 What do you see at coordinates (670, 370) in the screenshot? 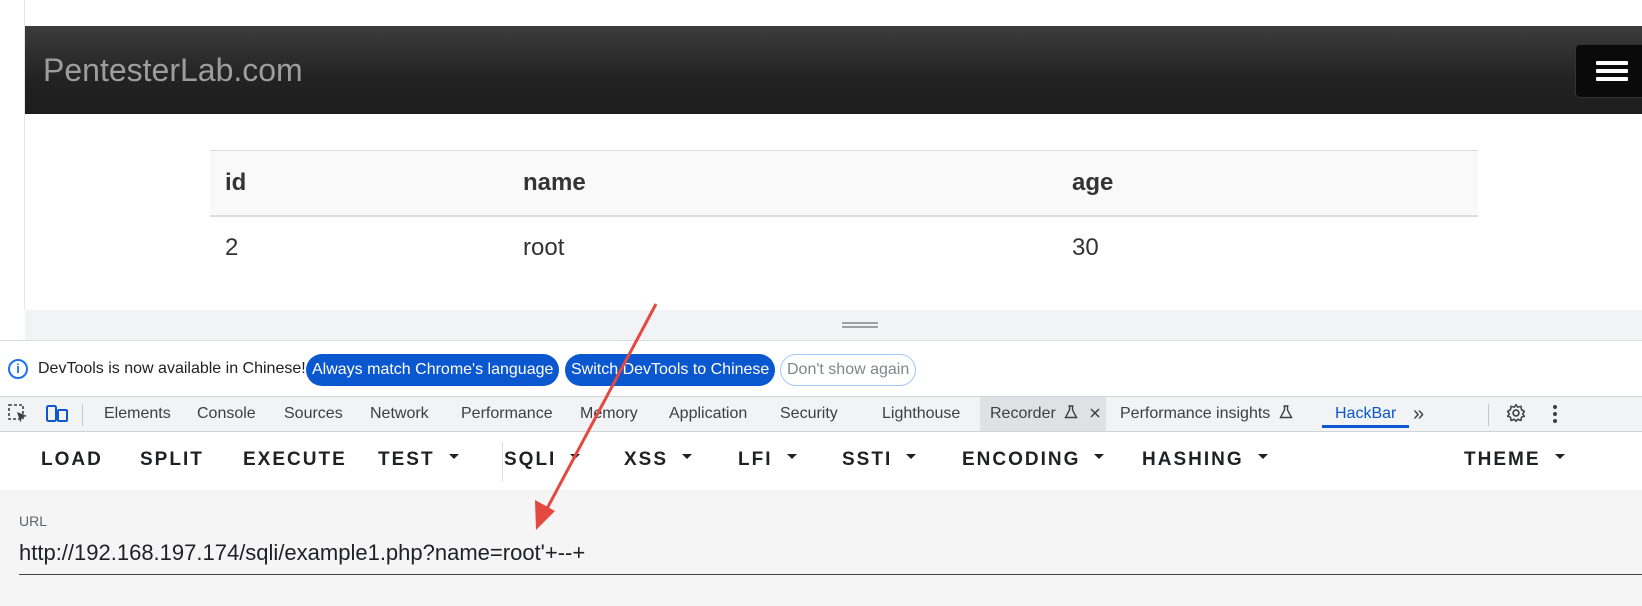
I see `switch-language-button: Switch DevTools to Chinese` at bounding box center [670, 370].